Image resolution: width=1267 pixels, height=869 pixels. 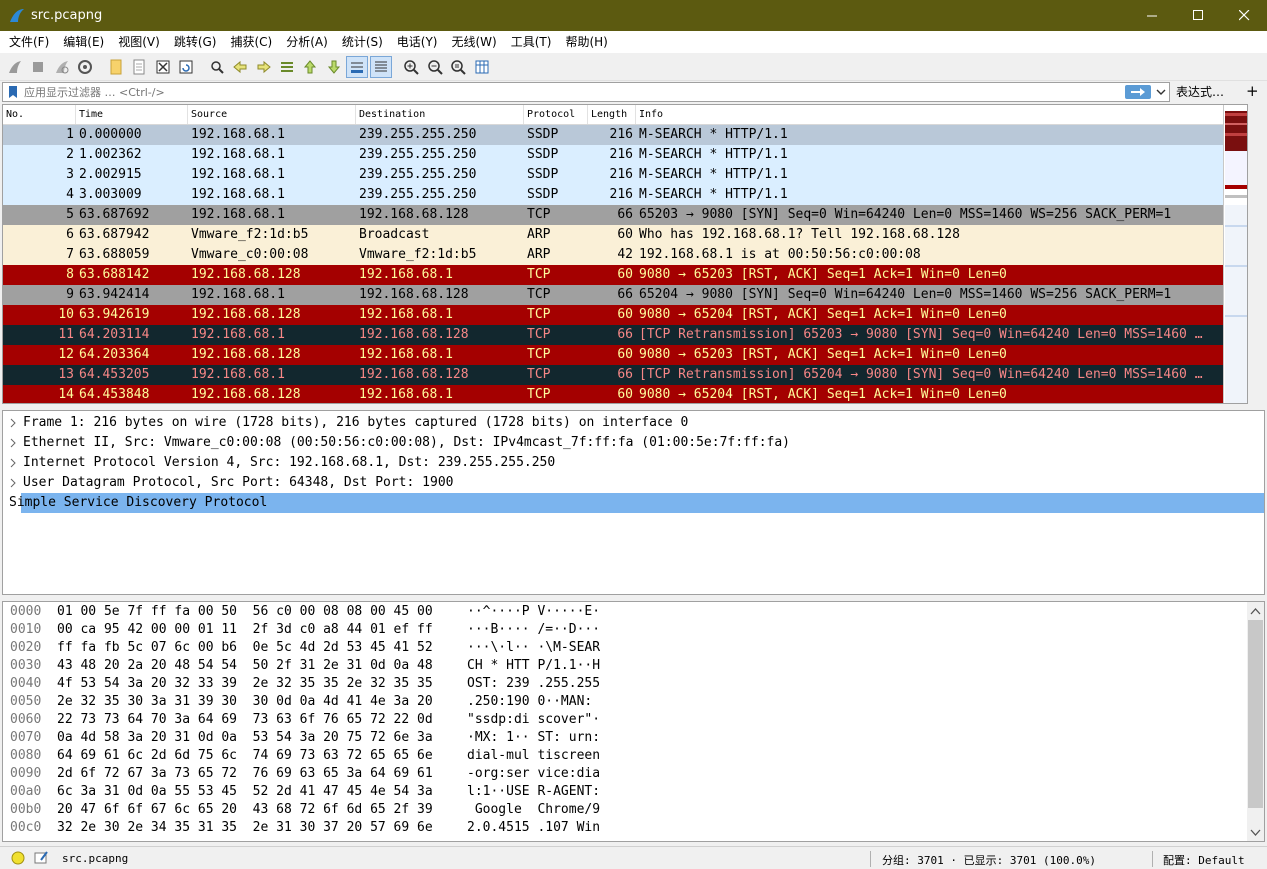 I want to click on scrollbar-thumb, so click(x=1255, y=714).